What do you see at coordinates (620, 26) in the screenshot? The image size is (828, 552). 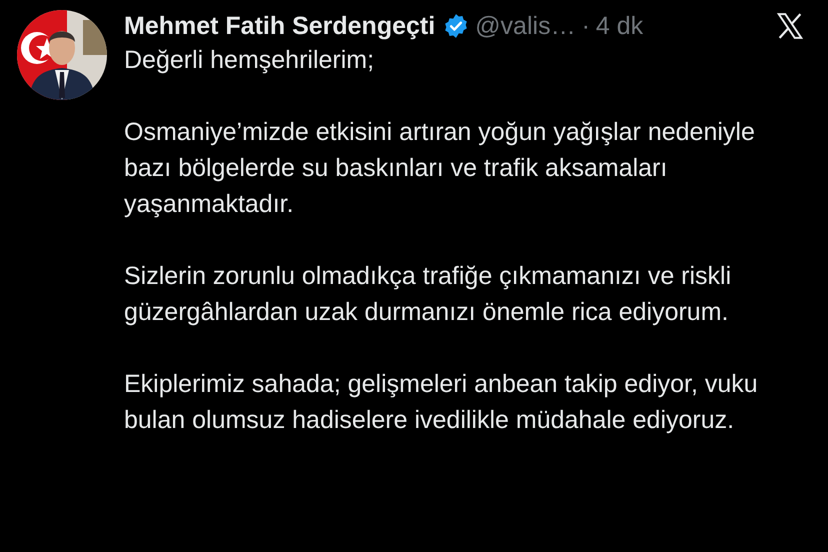 I see `post-time: 4 dk` at bounding box center [620, 26].